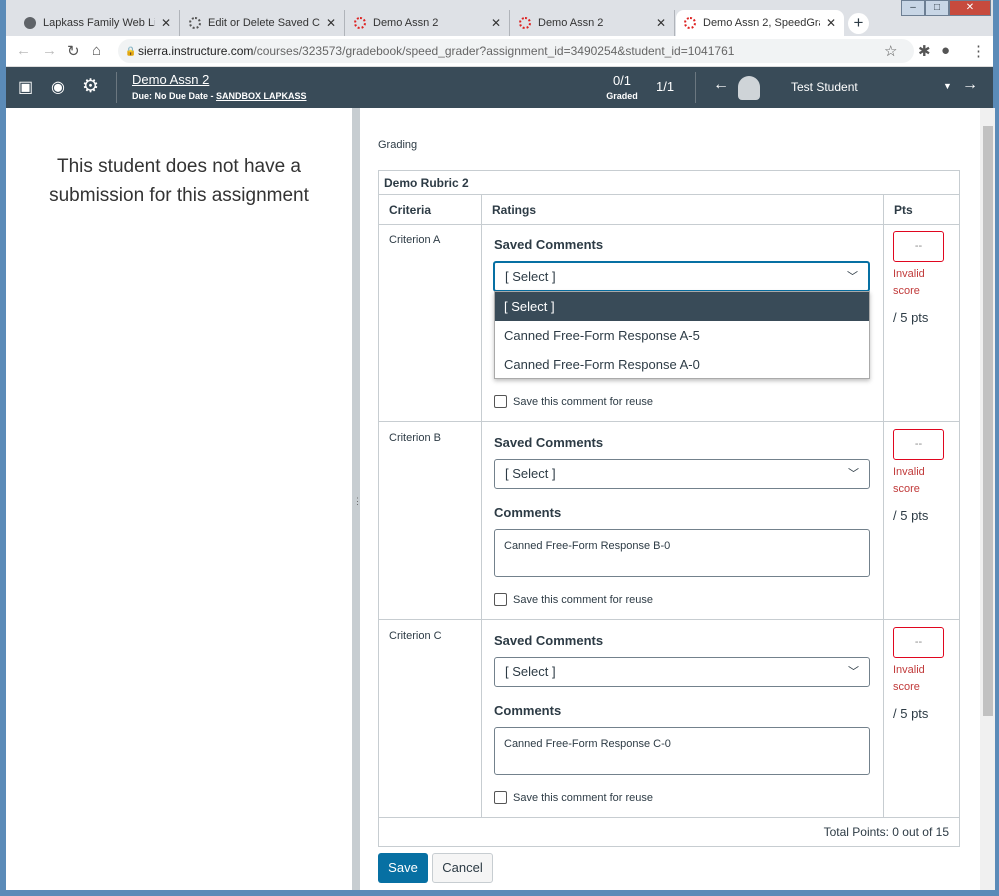 The height and width of the screenshot is (896, 999). I want to click on next-student-icon: →, so click(970, 85).